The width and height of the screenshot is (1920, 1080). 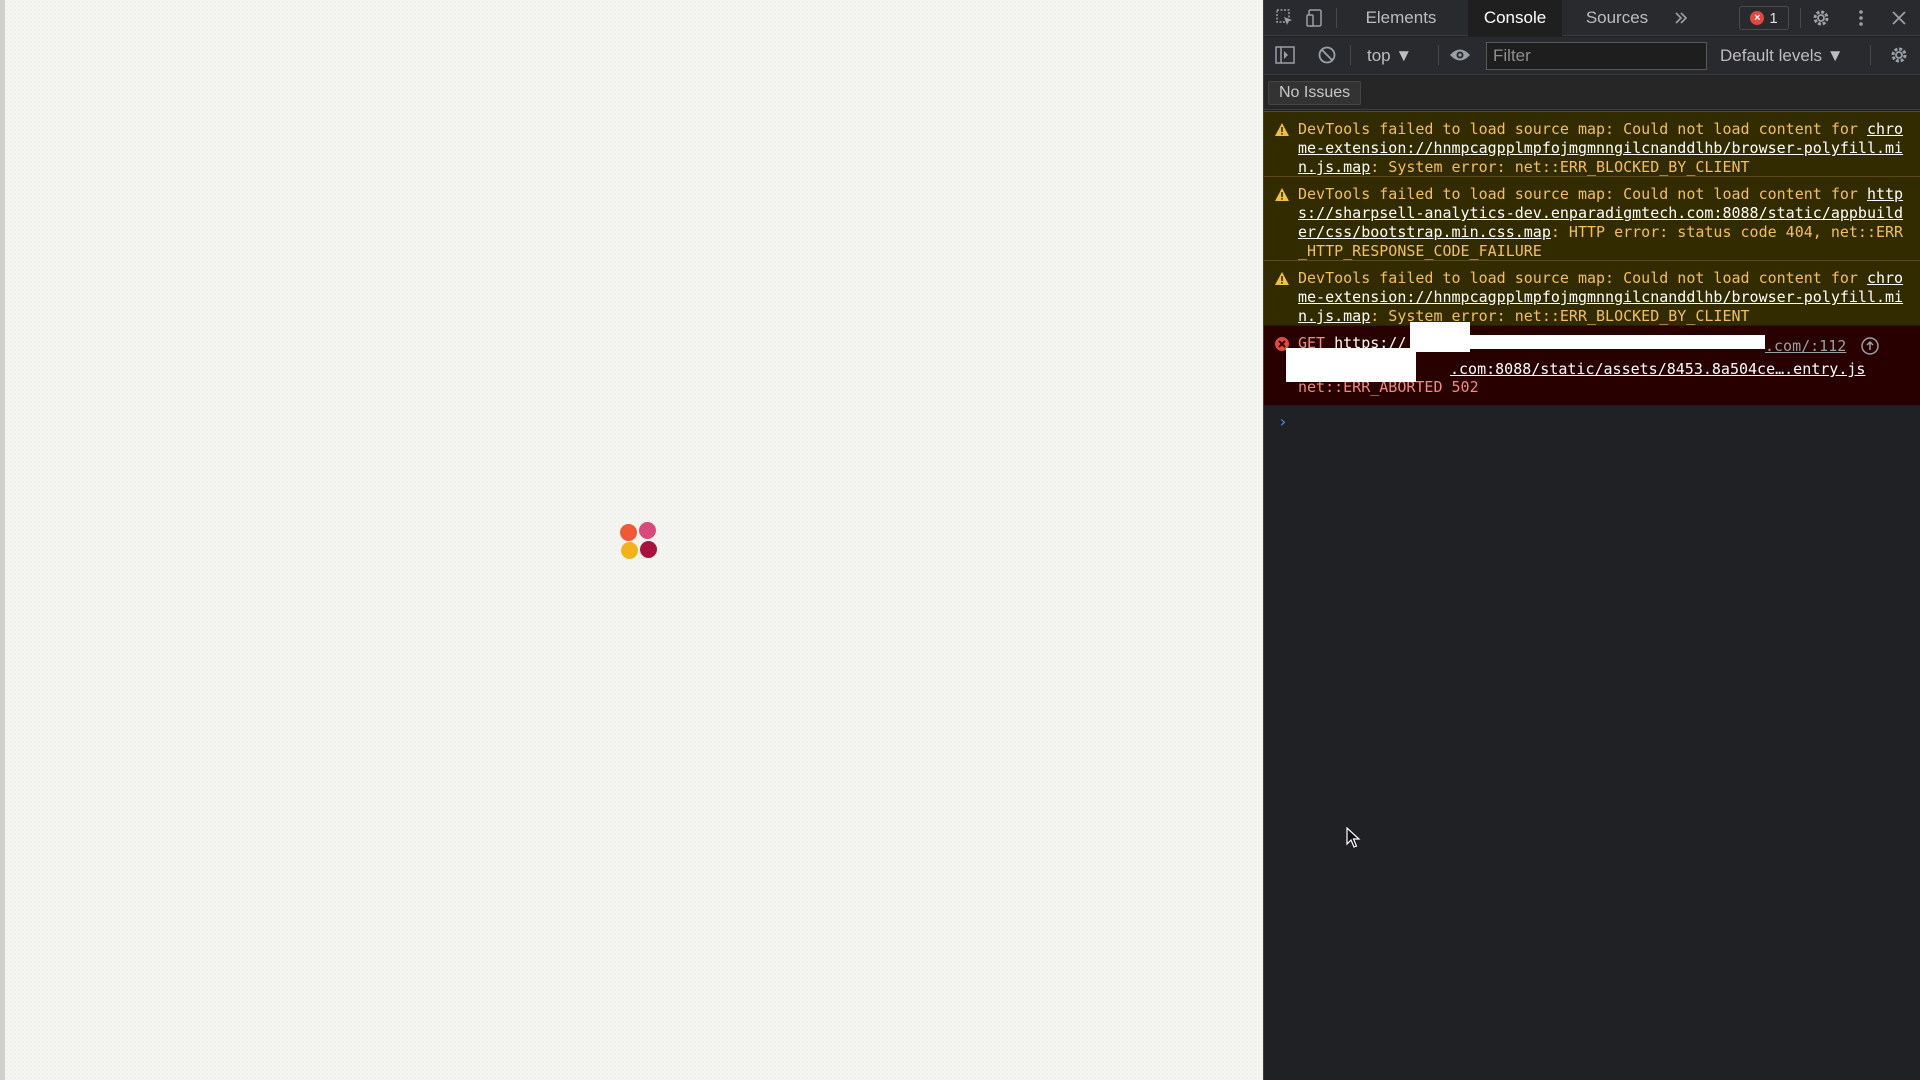 I want to click on devtools-tab-bar: Elements Console Sources × 1, so click(x=1592, y=18).